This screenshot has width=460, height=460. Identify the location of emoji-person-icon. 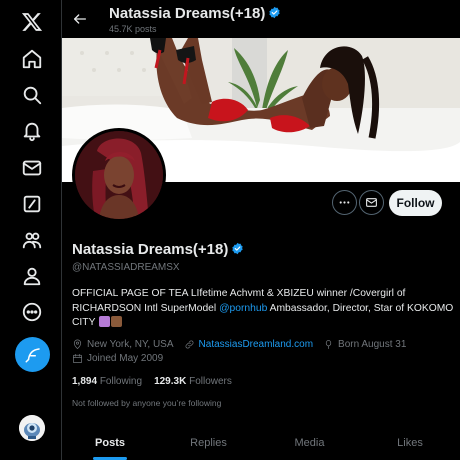
(117, 322).